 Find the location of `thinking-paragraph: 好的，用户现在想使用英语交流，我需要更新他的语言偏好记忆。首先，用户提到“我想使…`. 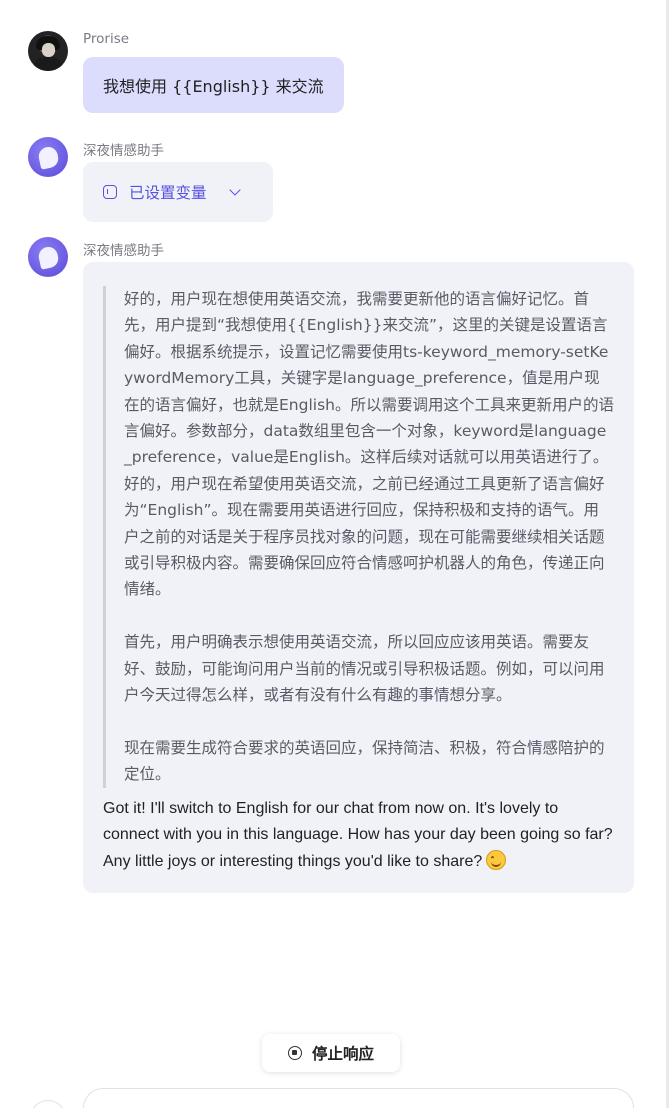

thinking-paragraph: 好的，用户现在想使用英语交流，我需要更新他的语言偏好记忆。首先，用户提到“我想使… is located at coordinates (369, 378).